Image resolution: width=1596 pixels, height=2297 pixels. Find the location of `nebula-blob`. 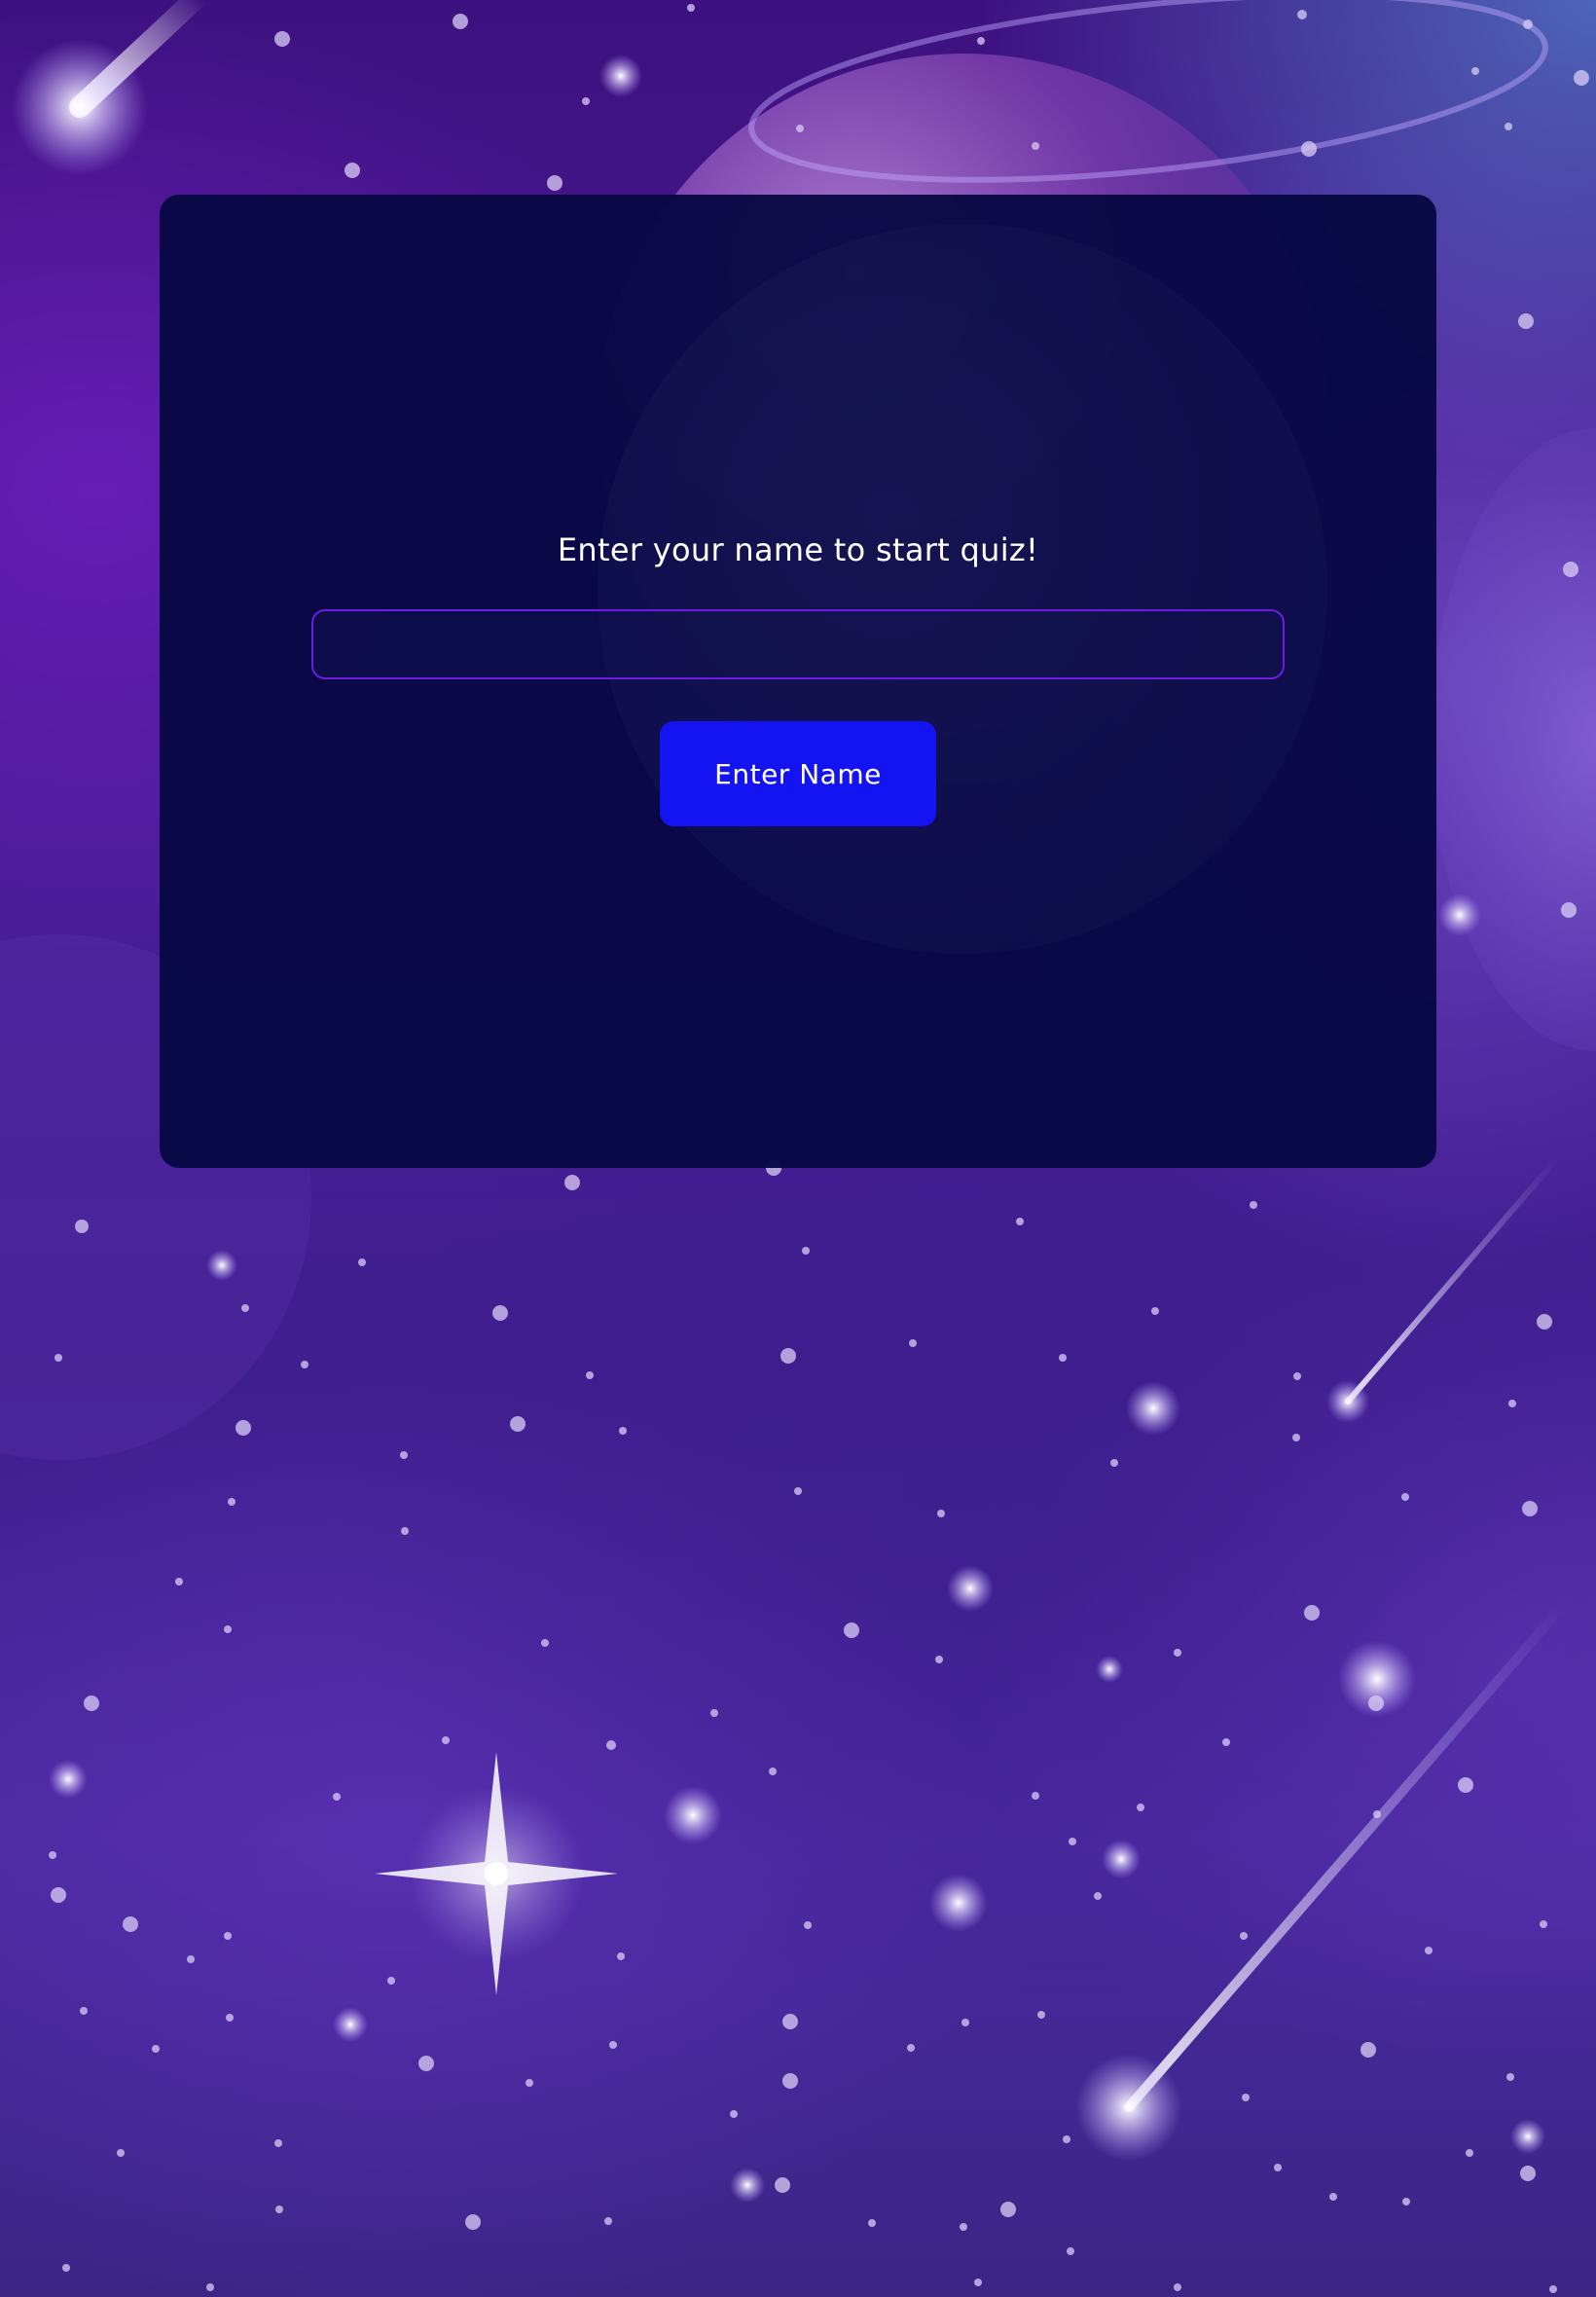

nebula-blob is located at coordinates (1513, 739).